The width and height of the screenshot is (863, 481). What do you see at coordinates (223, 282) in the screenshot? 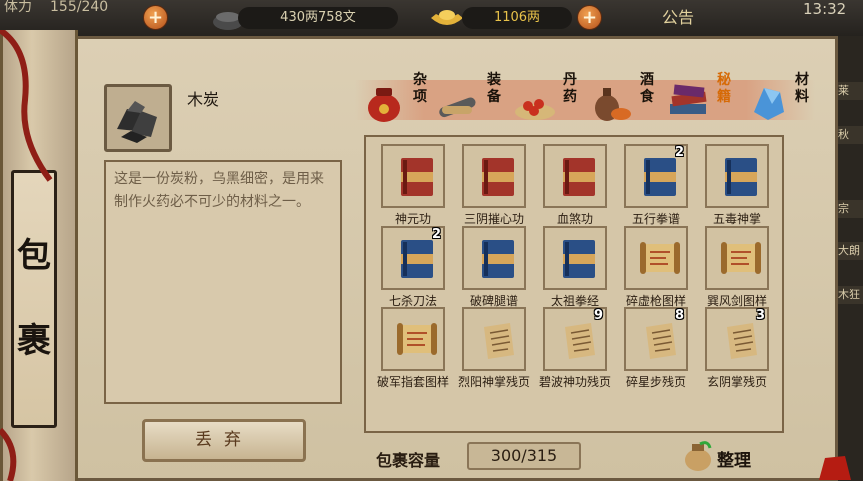
I see `item-description: 这是一份炭粉，乌黑细密，是用来制作火药必不可少的材料之一。` at bounding box center [223, 282].